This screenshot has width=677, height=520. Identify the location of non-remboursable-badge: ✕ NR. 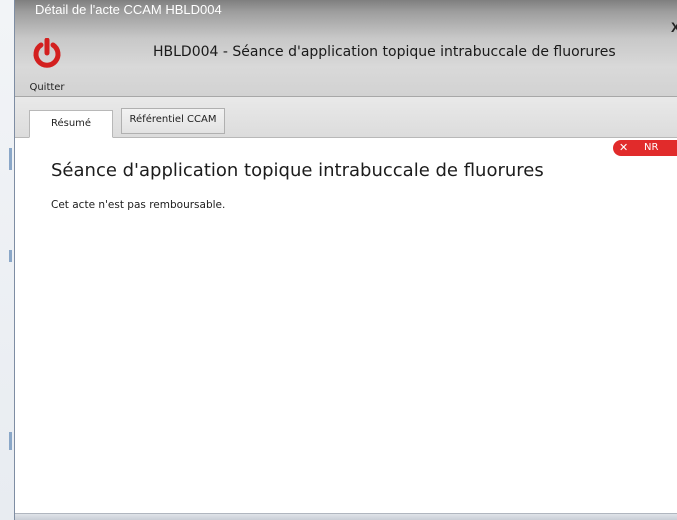
(645, 148).